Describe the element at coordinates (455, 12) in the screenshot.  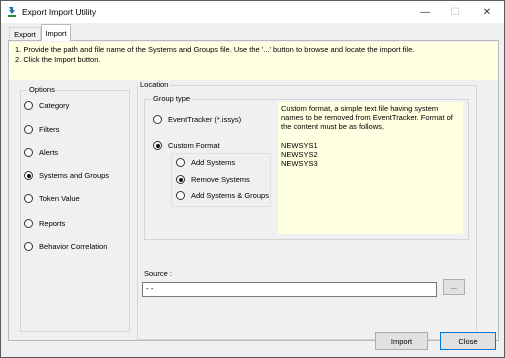
I see `maximize-button: ☐` at that location.